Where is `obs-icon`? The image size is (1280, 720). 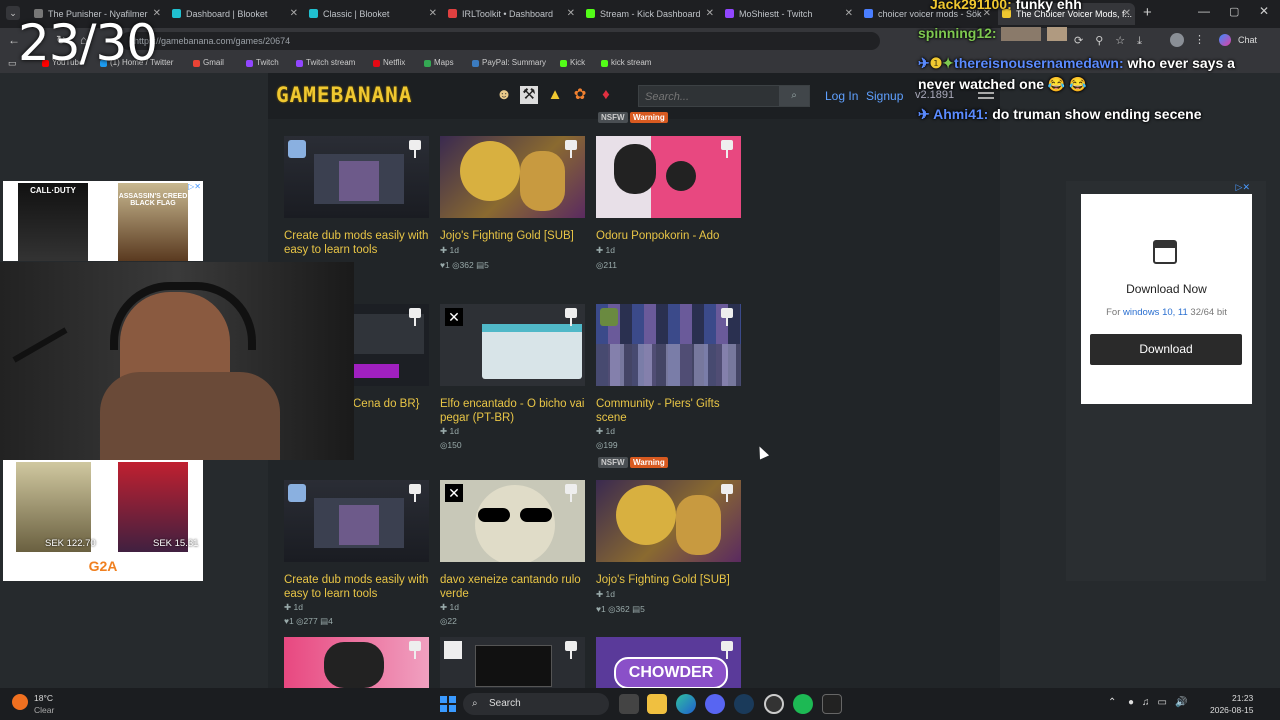 obs-icon is located at coordinates (774, 704).